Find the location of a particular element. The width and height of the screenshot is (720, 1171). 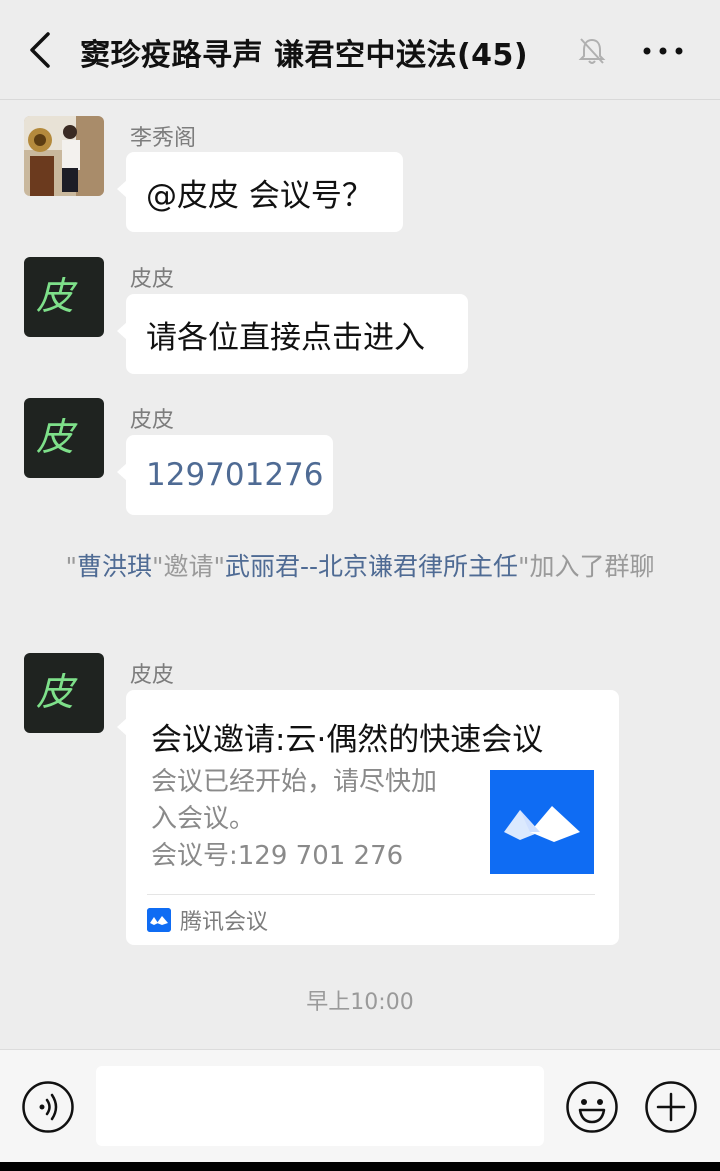

chevron-left-icon is located at coordinates (40, 50).